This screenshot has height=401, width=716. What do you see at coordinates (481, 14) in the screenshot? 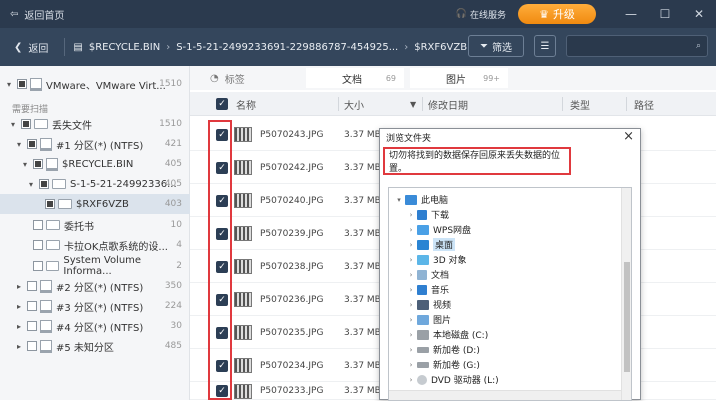
I see `online-service-button: 🎧 在线服务` at bounding box center [481, 14].